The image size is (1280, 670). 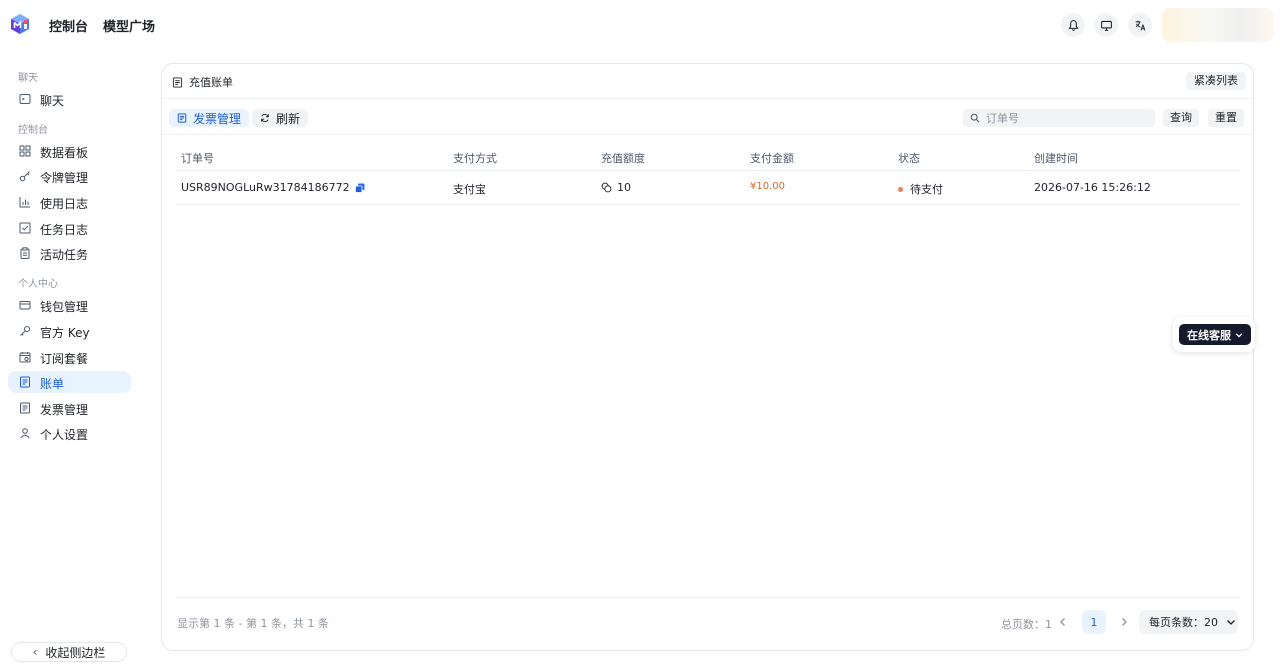 I want to click on invoice-management-button: 发票管理, so click(x=209, y=118).